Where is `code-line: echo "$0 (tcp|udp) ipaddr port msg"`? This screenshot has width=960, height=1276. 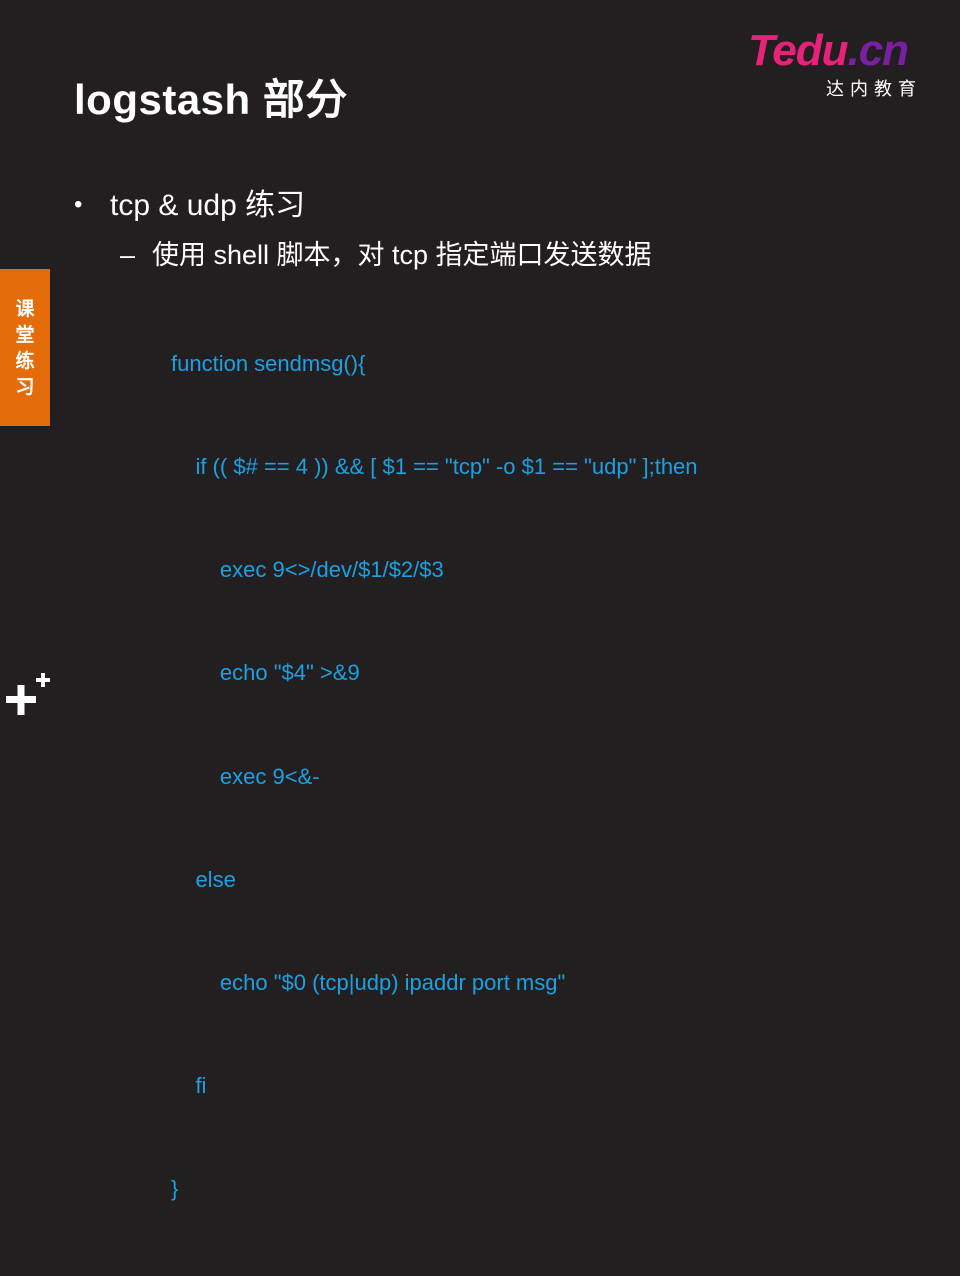 code-line: echo "$0 (tcp|udp) ipaddr port msg" is located at coordinates (368, 983).